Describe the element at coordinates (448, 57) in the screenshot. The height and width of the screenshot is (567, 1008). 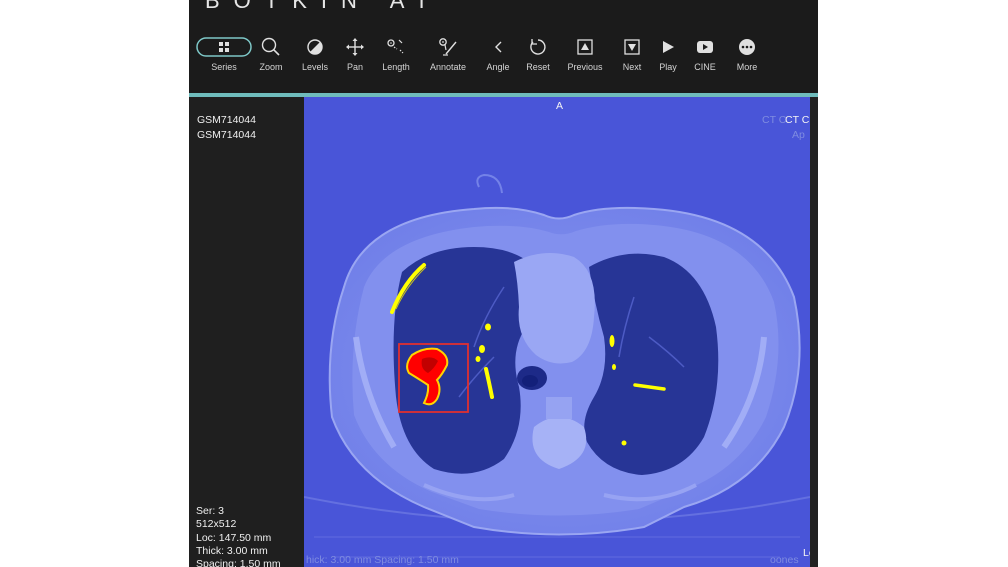
I see `annotate-button: Annotate` at that location.